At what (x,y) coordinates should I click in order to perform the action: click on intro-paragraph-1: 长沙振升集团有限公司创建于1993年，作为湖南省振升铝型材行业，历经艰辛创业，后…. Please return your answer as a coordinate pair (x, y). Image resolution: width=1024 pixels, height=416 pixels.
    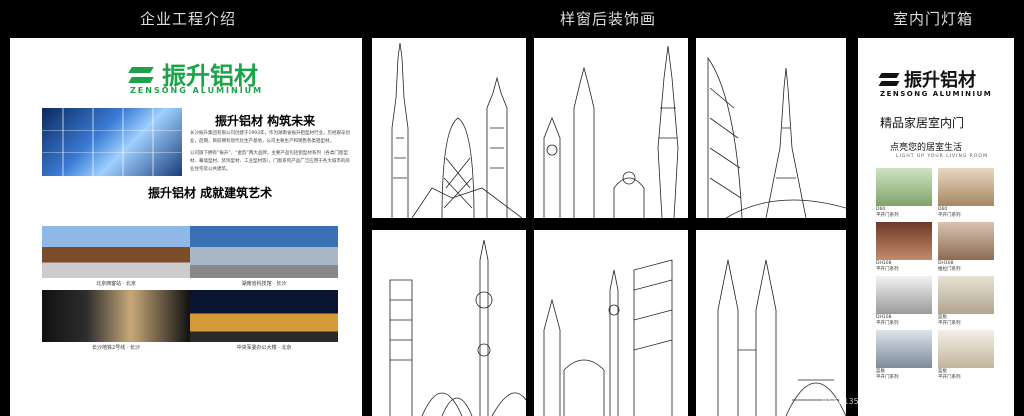
    Looking at the image, I should click on (270, 137).